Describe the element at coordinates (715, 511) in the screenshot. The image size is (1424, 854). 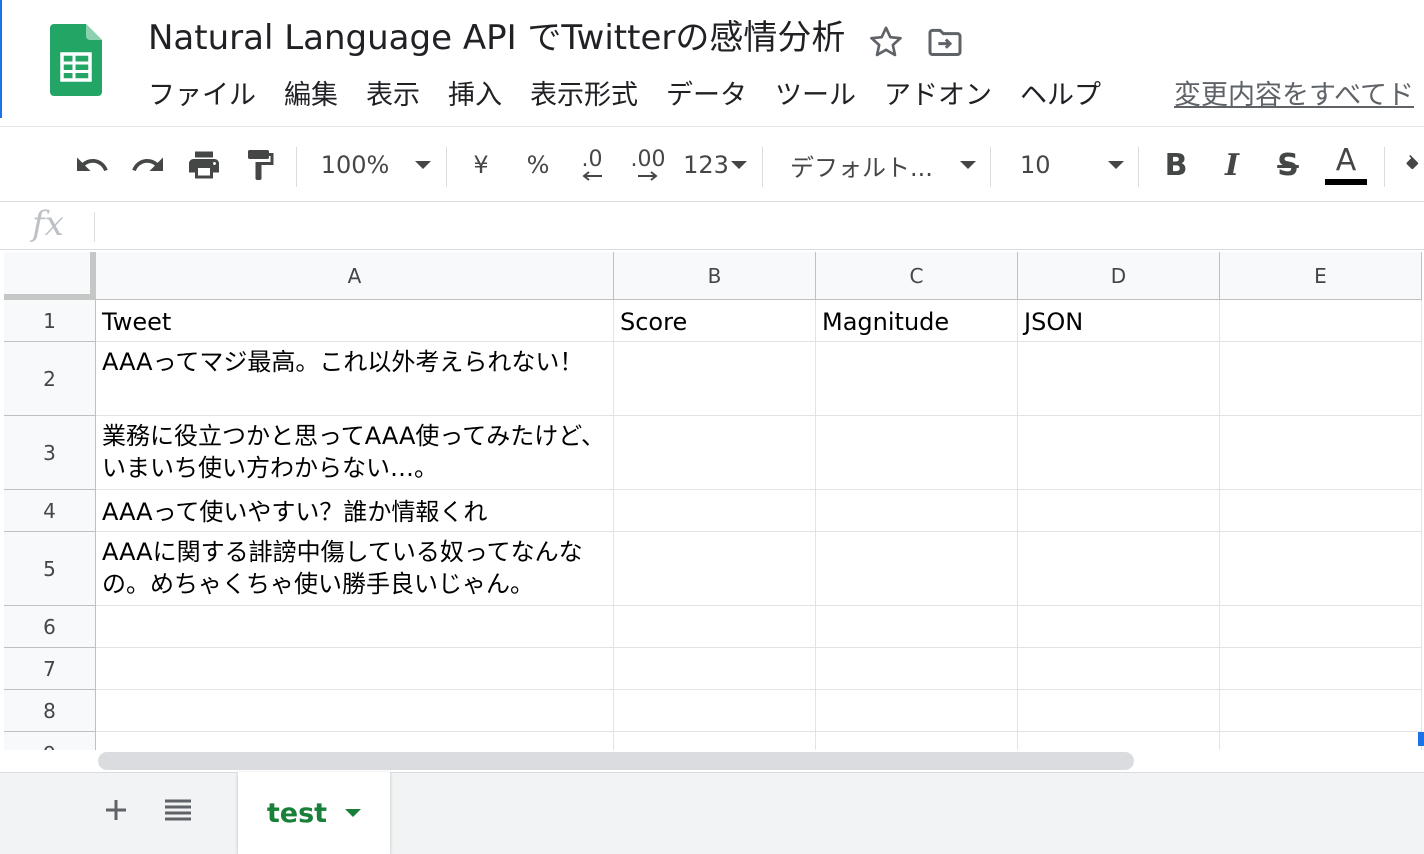
I see `cell-b4` at that location.